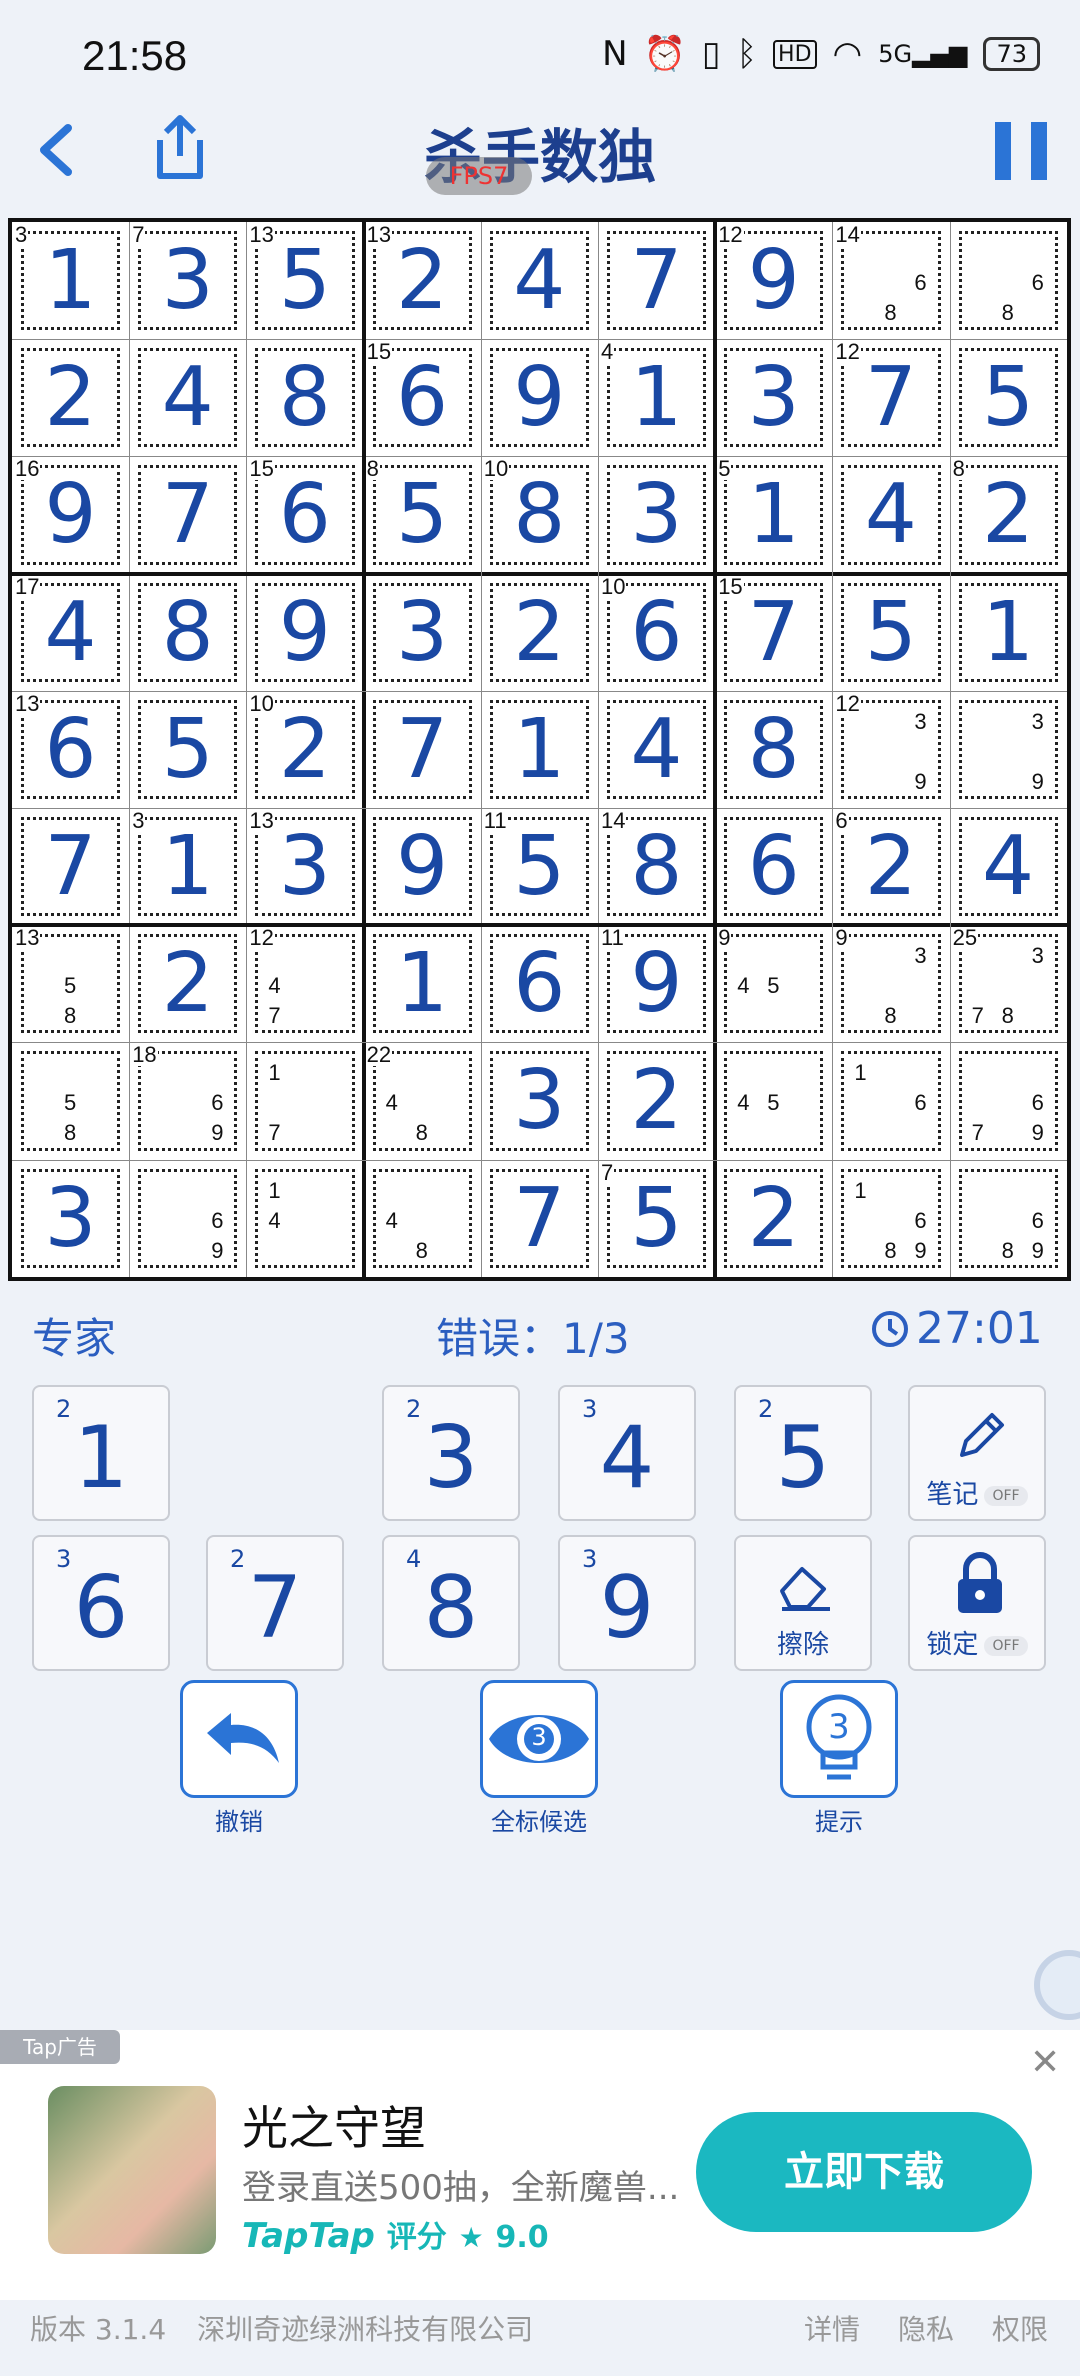 This screenshot has width=1080, height=2376. What do you see at coordinates (471, 2237) in the screenshot?
I see `star-icon: ★` at bounding box center [471, 2237].